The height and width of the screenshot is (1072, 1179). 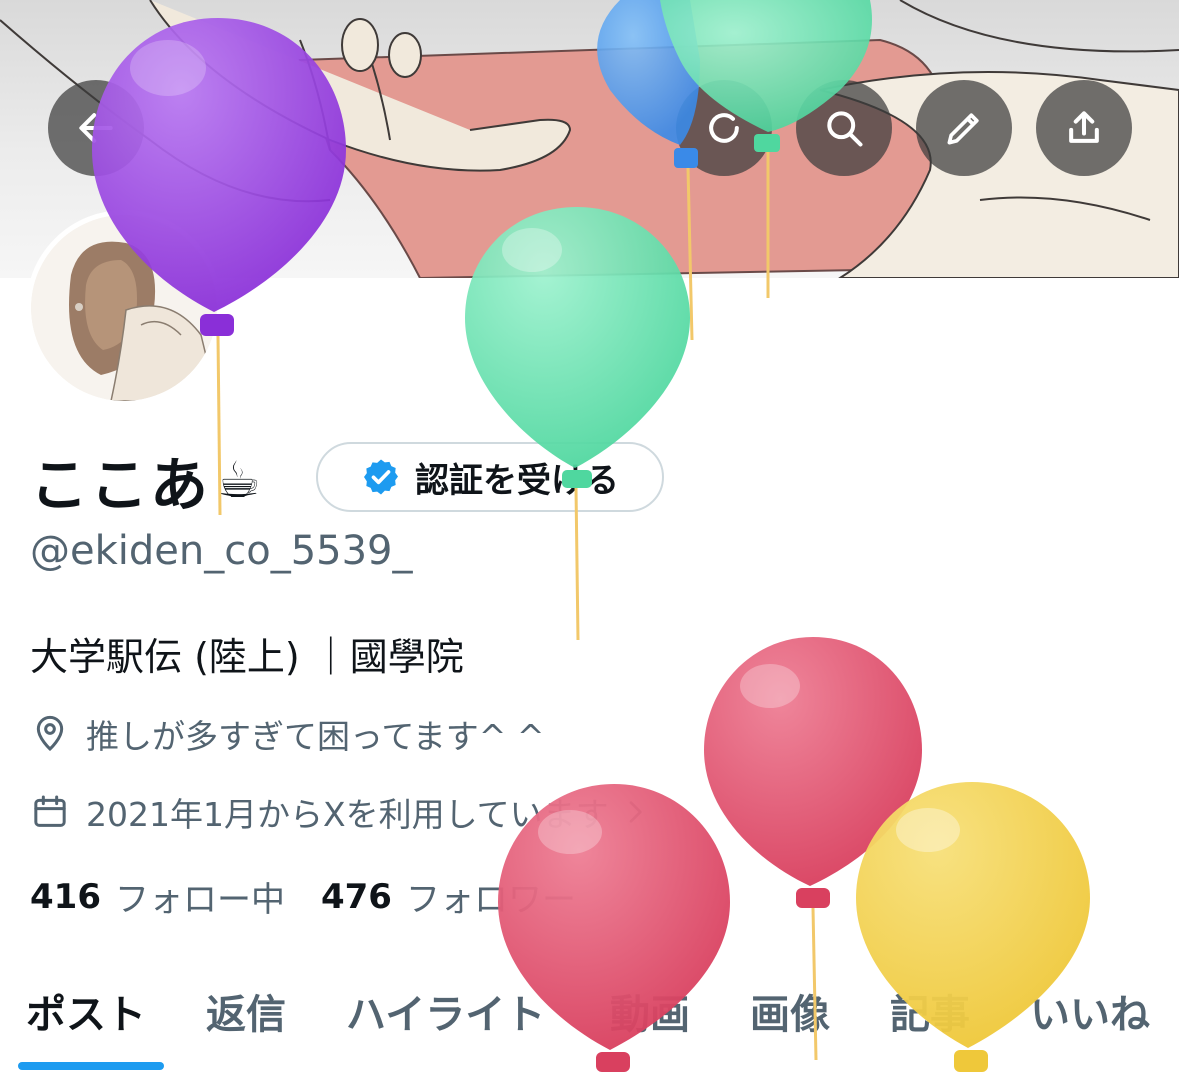 What do you see at coordinates (930, 1011) in the screenshot?
I see `tab-articles: 記事` at bounding box center [930, 1011].